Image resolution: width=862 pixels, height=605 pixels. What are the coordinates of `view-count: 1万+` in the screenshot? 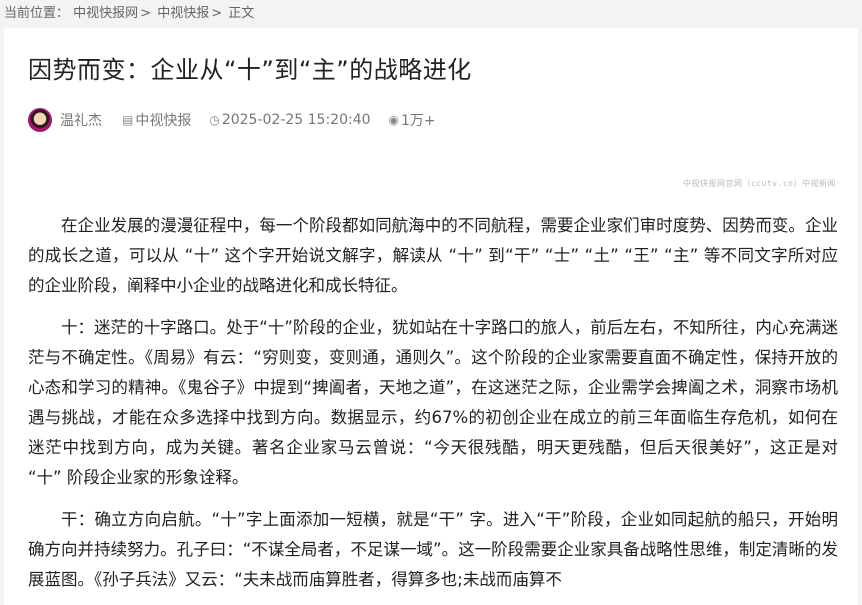 It's located at (418, 121).